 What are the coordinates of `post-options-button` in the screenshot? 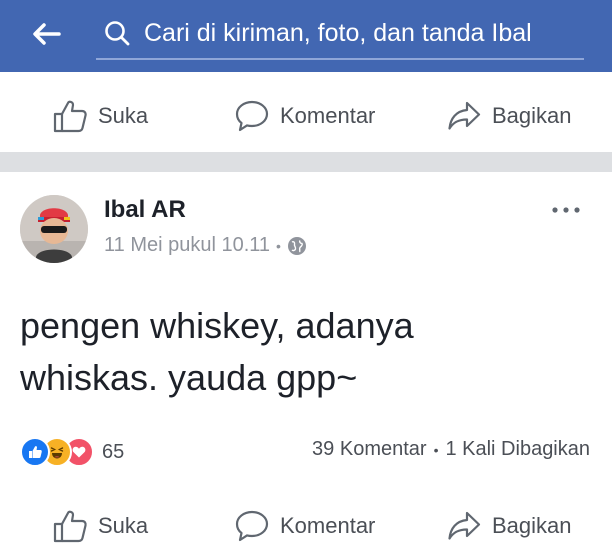 It's located at (566, 210).